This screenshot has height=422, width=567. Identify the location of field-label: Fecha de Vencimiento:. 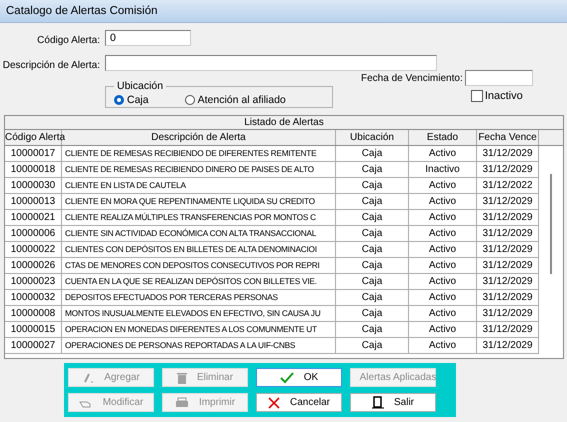
(412, 78).